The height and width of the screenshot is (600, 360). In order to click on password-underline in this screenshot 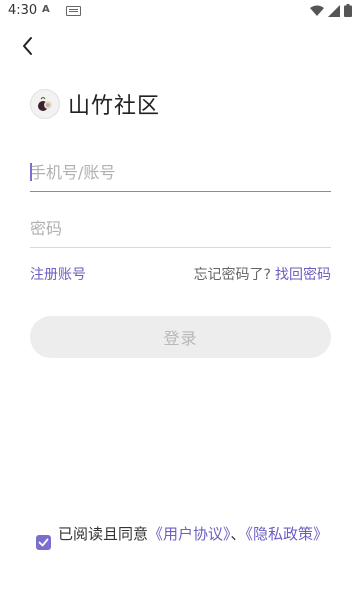, I will do `click(180, 247)`.